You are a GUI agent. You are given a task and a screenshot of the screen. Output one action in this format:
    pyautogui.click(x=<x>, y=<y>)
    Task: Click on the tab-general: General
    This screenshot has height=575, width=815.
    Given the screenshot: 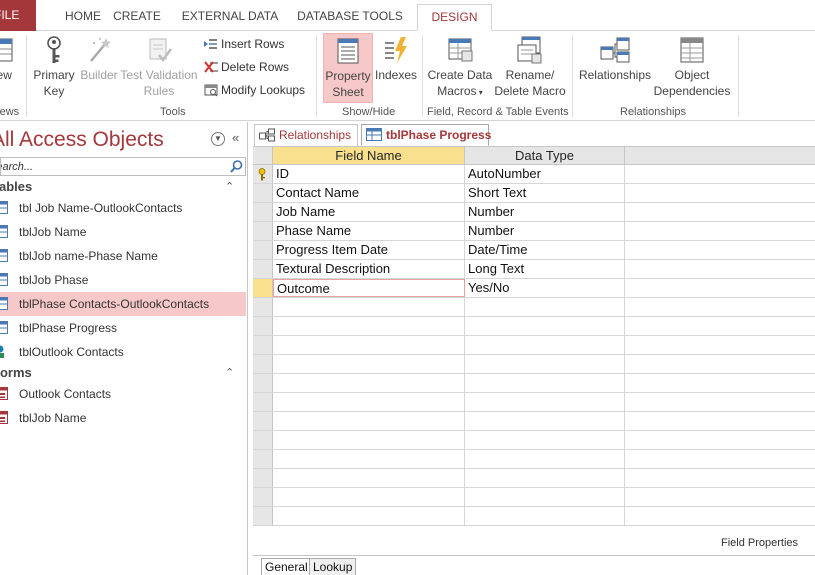 What is the action you would take?
    pyautogui.click(x=286, y=566)
    